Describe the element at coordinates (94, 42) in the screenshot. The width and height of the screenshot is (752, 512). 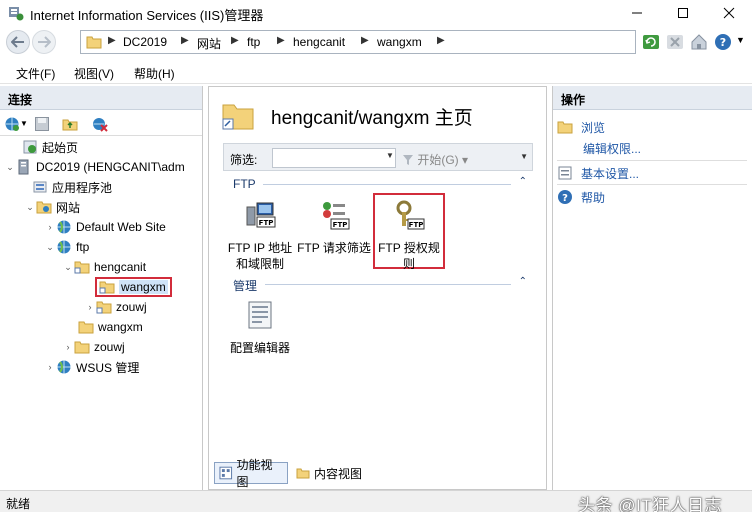
I see `folder-icon` at that location.